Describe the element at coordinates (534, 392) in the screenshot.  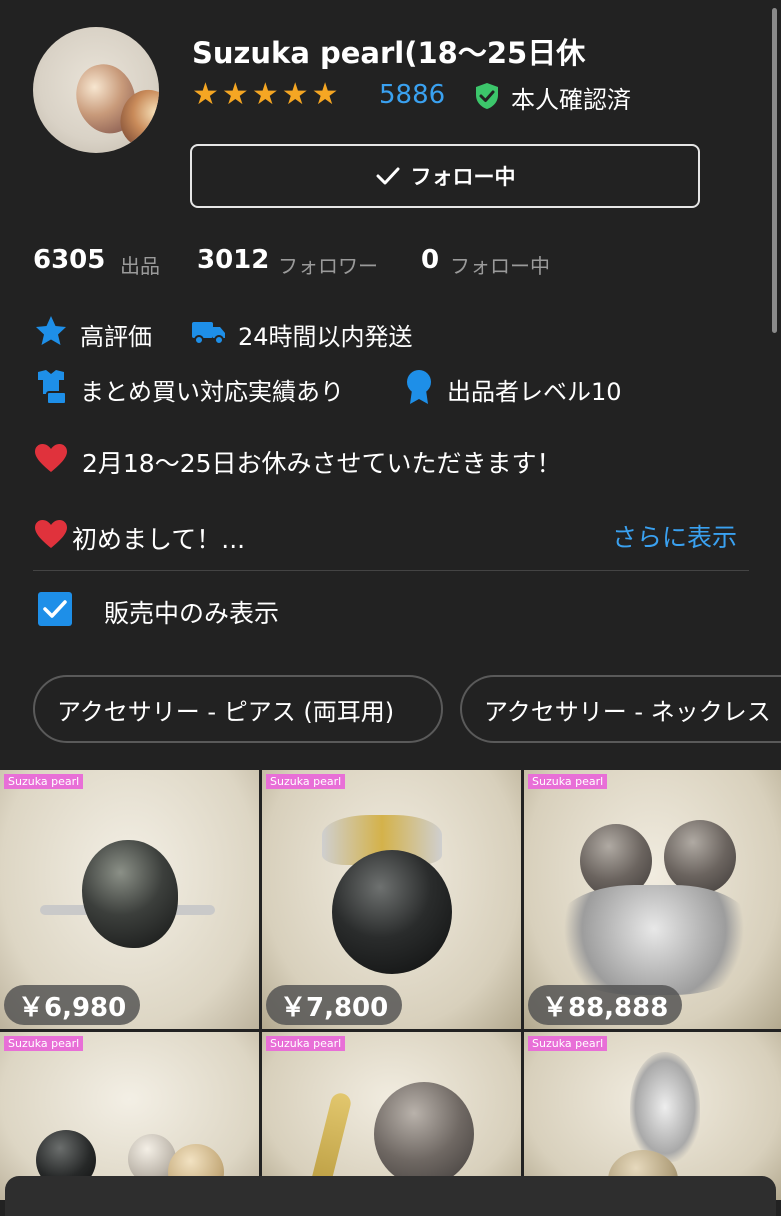
I see `seller-level-badge: 出品者レベル10` at that location.